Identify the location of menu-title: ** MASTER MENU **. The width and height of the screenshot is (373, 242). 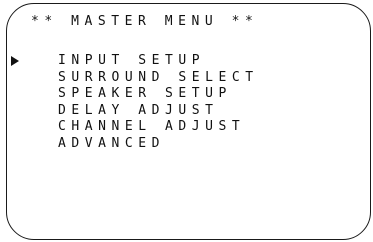
(145, 21).